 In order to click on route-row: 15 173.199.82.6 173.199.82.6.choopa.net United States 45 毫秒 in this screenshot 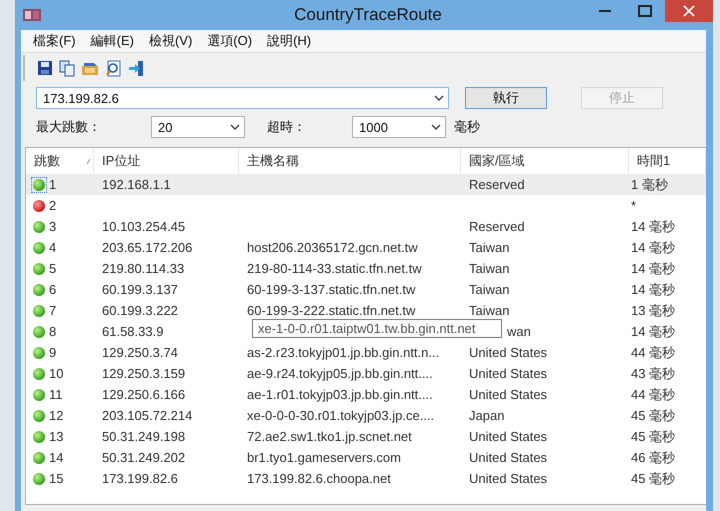, I will do `click(366, 478)`.